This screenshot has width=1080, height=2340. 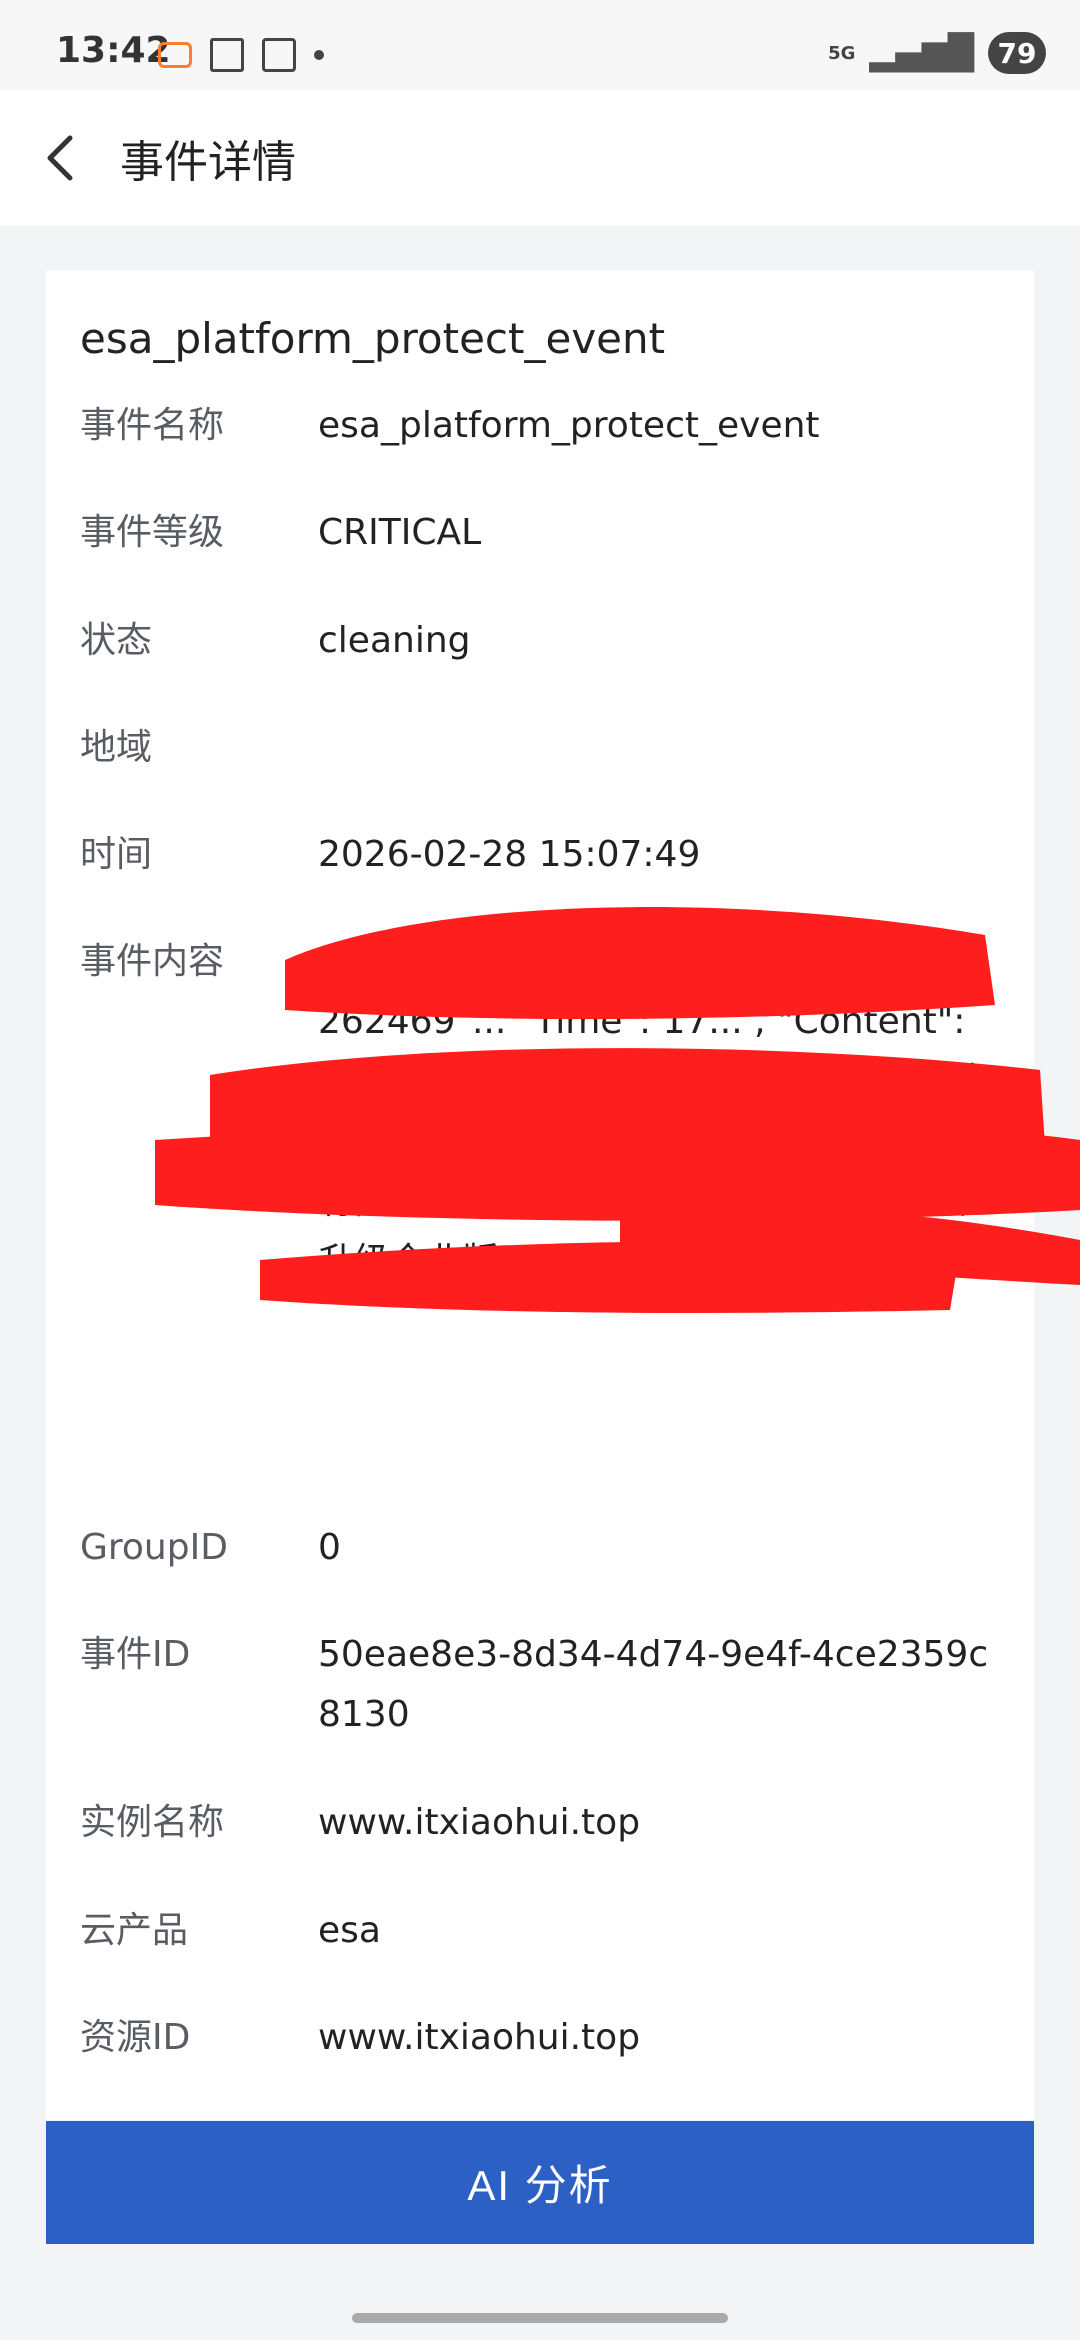 I want to click on detail-label: 事件名称, so click(x=152, y=425).